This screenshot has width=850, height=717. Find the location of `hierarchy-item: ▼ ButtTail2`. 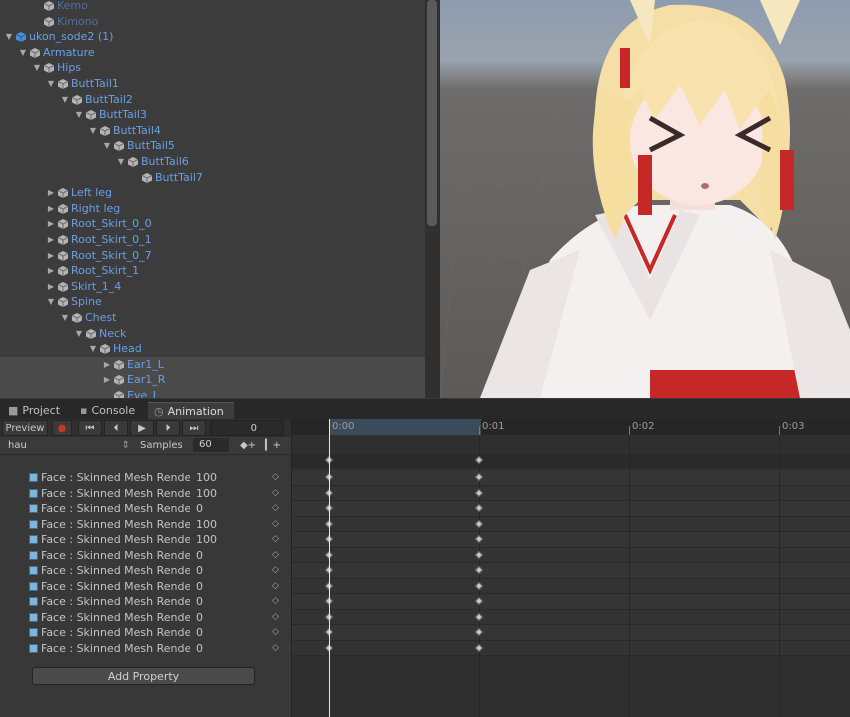

hierarchy-item: ▼ ButtTail2 is located at coordinates (212, 100).